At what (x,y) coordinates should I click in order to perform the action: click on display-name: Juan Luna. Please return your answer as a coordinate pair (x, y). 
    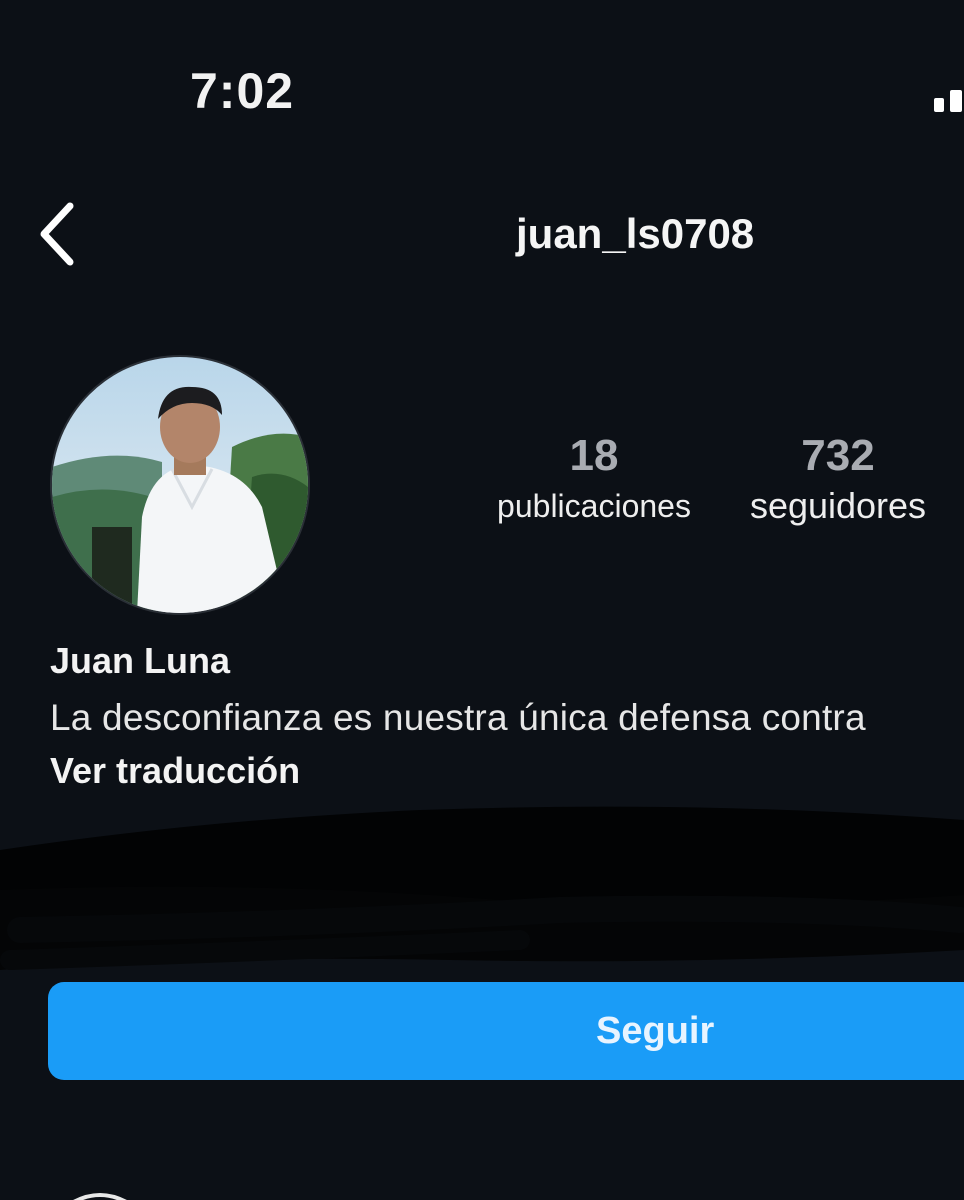
    Looking at the image, I should click on (140, 660).